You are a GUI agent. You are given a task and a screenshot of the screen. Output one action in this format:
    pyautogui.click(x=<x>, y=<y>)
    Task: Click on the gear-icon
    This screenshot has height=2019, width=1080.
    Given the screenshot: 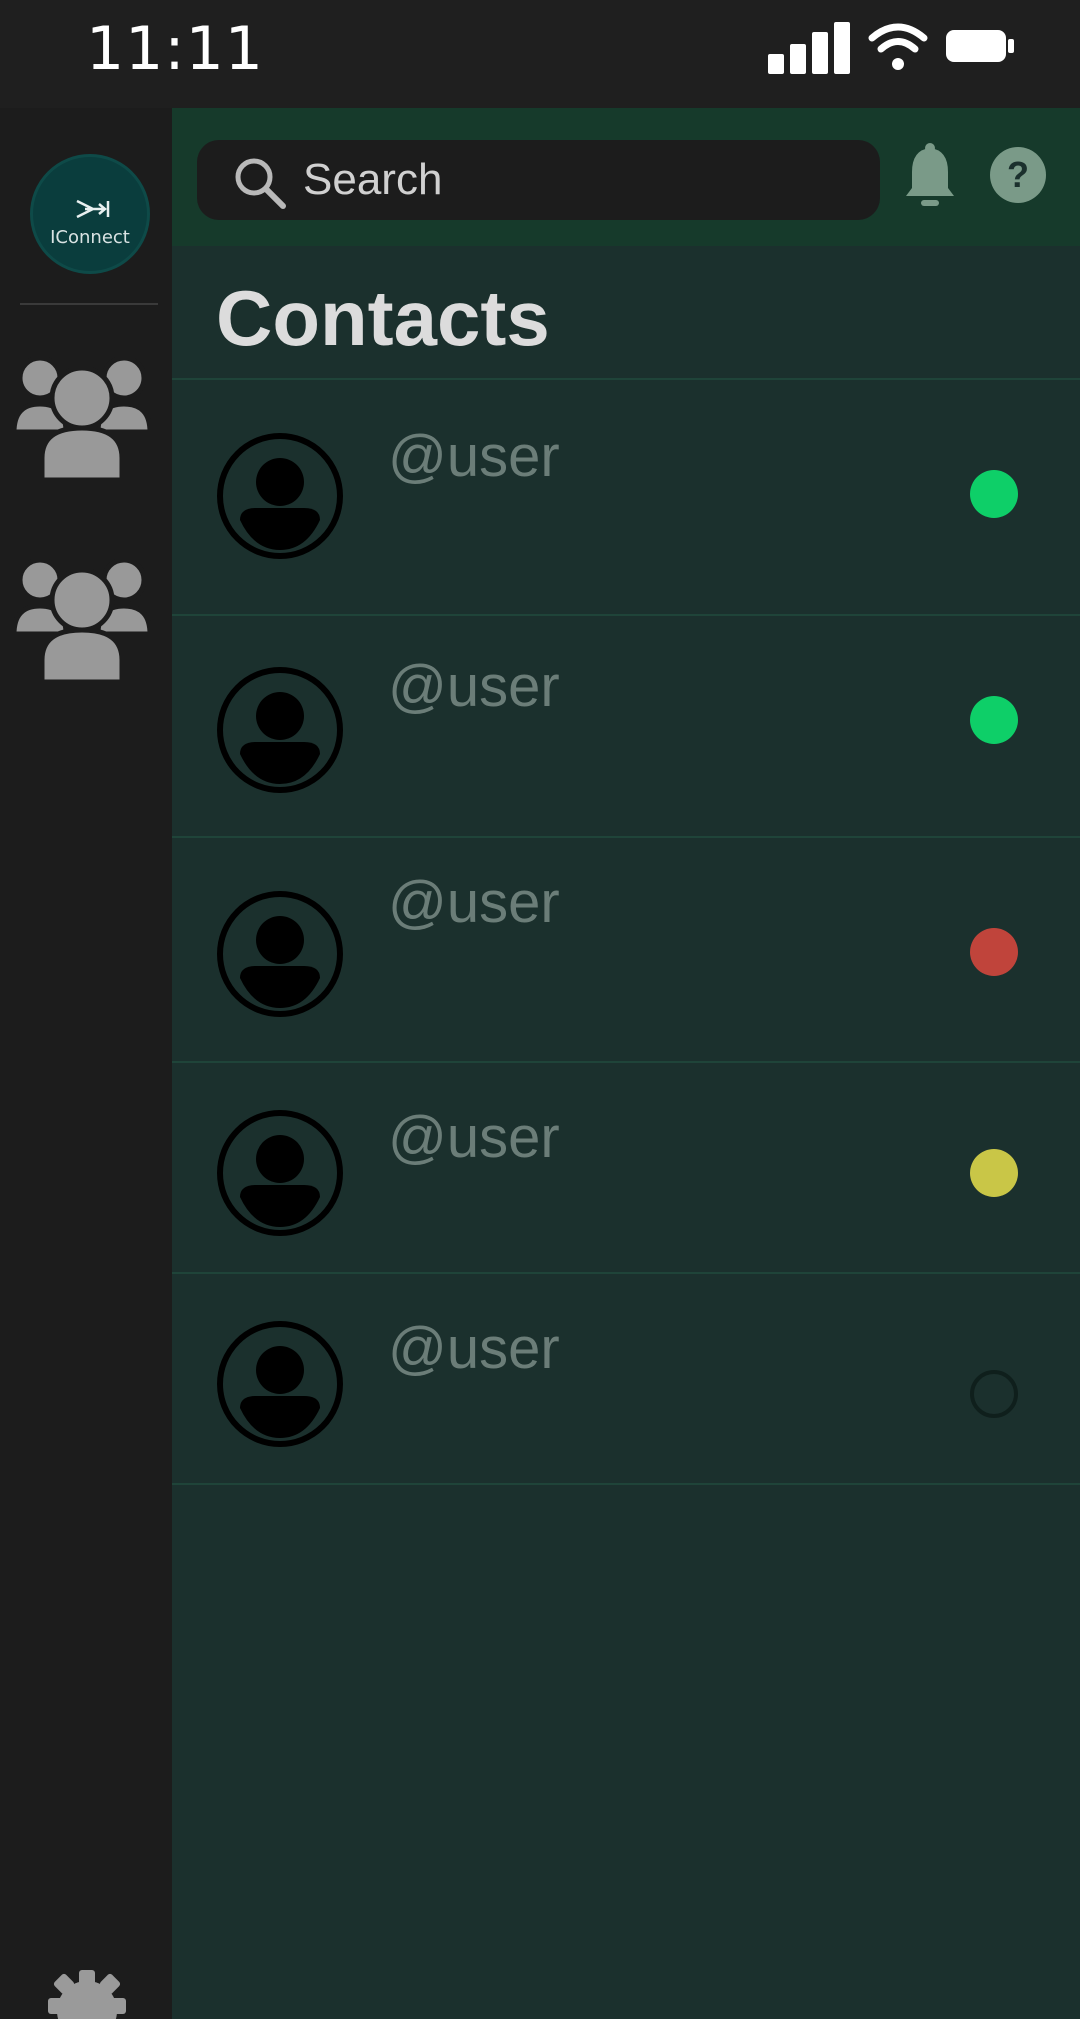 What is the action you would take?
    pyautogui.click(x=87, y=1994)
    